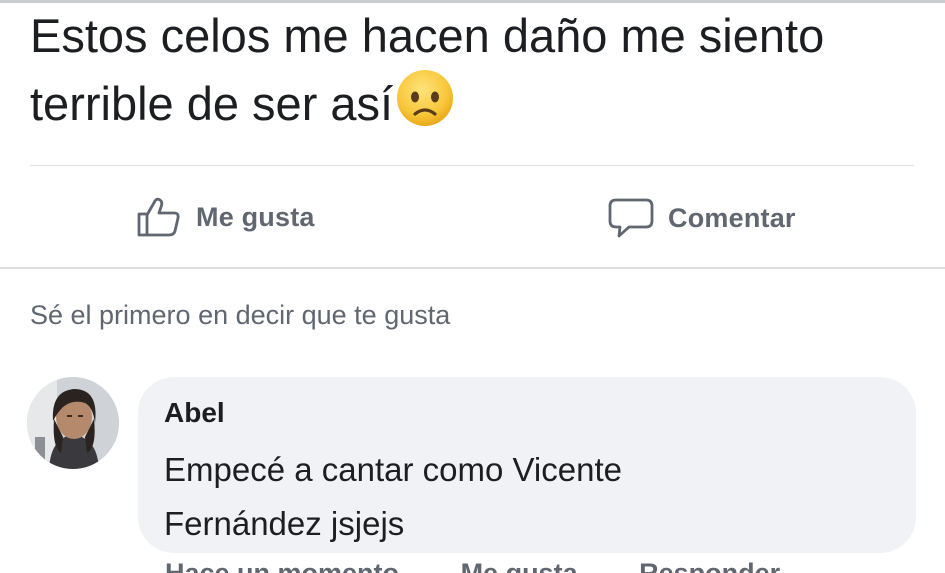 The height and width of the screenshot is (573, 945). Describe the element at coordinates (631, 218) in the screenshot. I see `comment-icon` at that location.